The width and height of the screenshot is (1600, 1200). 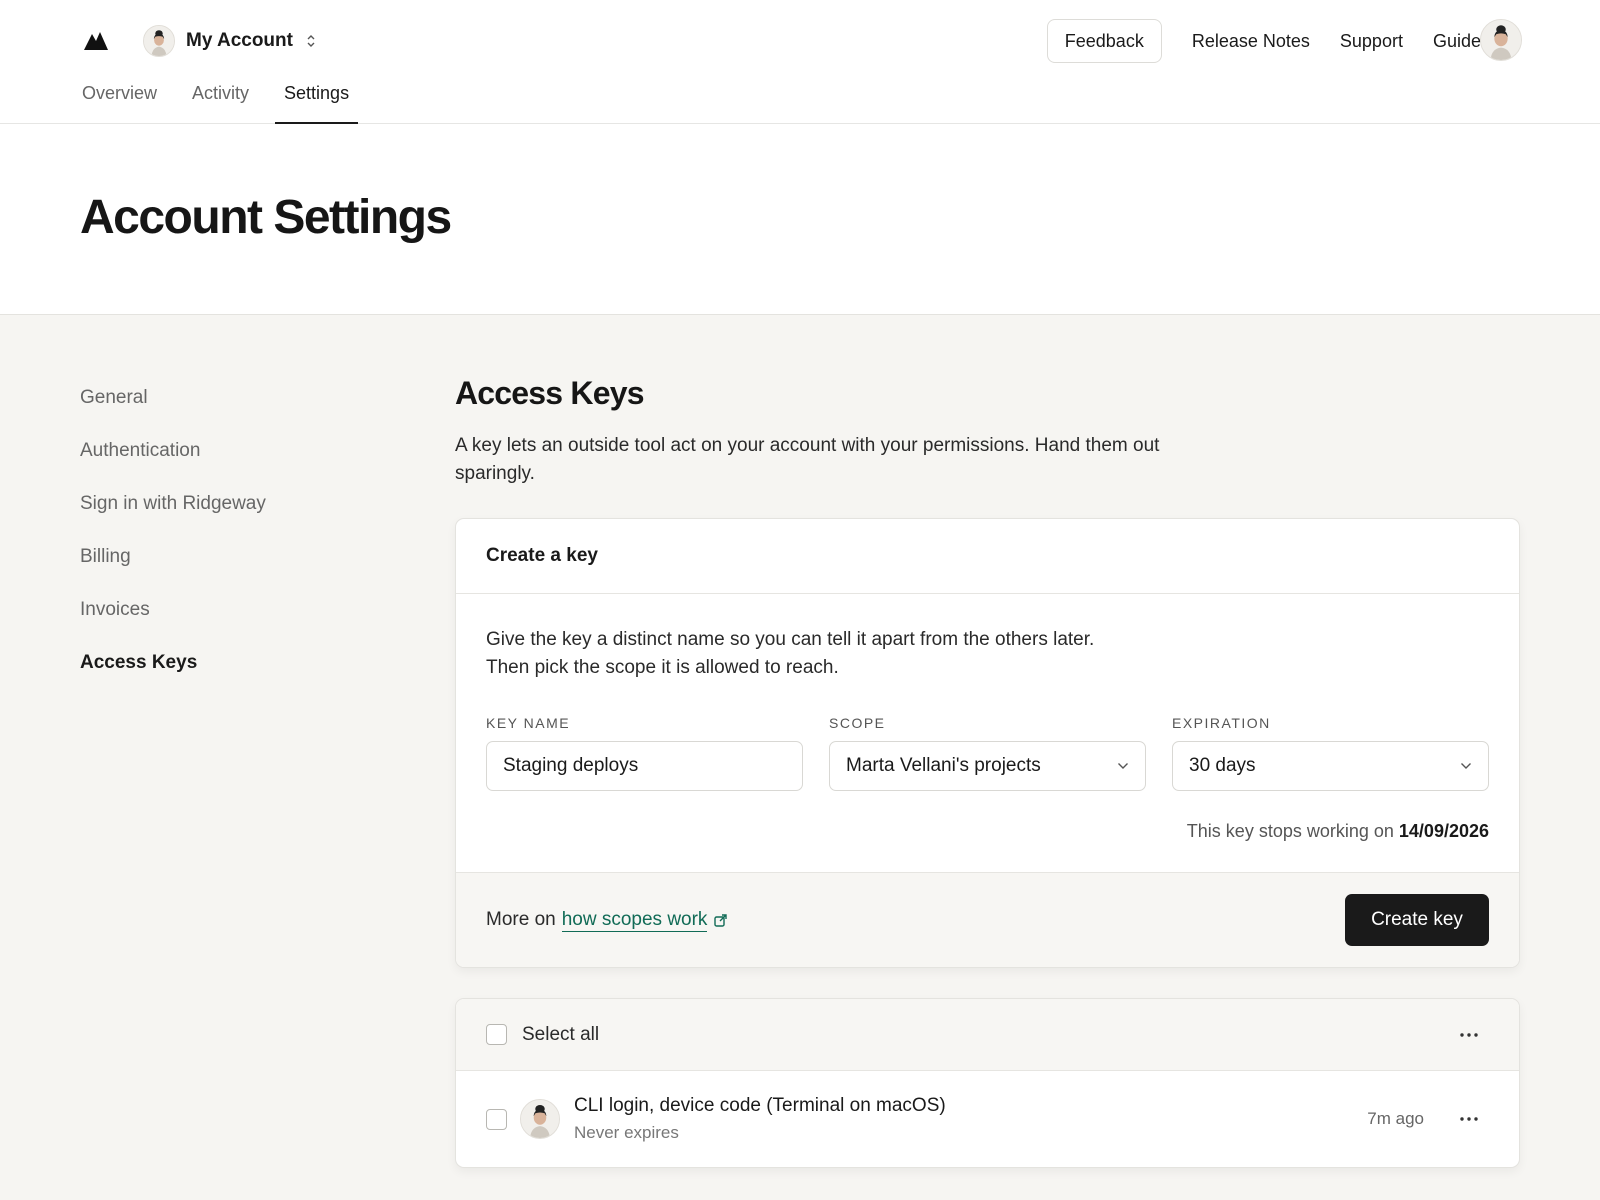 What do you see at coordinates (1222, 765) in the screenshot?
I see `expiration-select-value: 30 days` at bounding box center [1222, 765].